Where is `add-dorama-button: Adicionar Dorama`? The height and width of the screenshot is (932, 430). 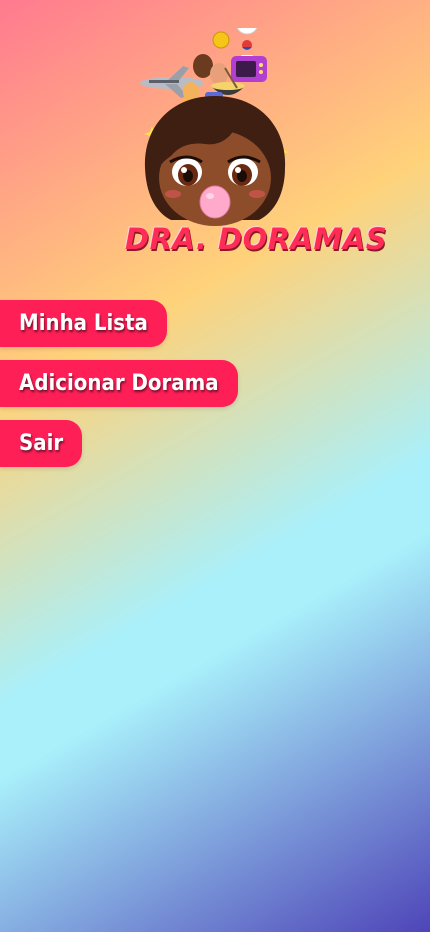
add-dorama-button: Adicionar Dorama is located at coordinates (119, 383).